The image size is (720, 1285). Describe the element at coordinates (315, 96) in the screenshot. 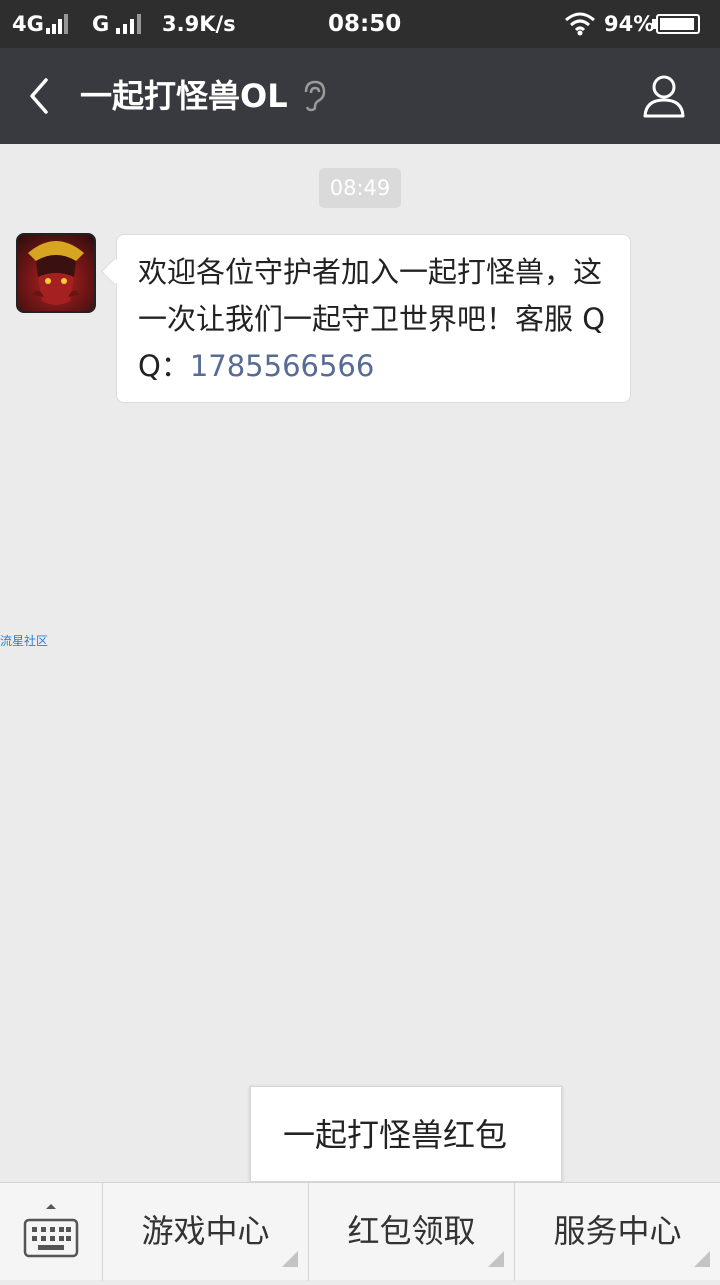

I see `ear-icon` at that location.